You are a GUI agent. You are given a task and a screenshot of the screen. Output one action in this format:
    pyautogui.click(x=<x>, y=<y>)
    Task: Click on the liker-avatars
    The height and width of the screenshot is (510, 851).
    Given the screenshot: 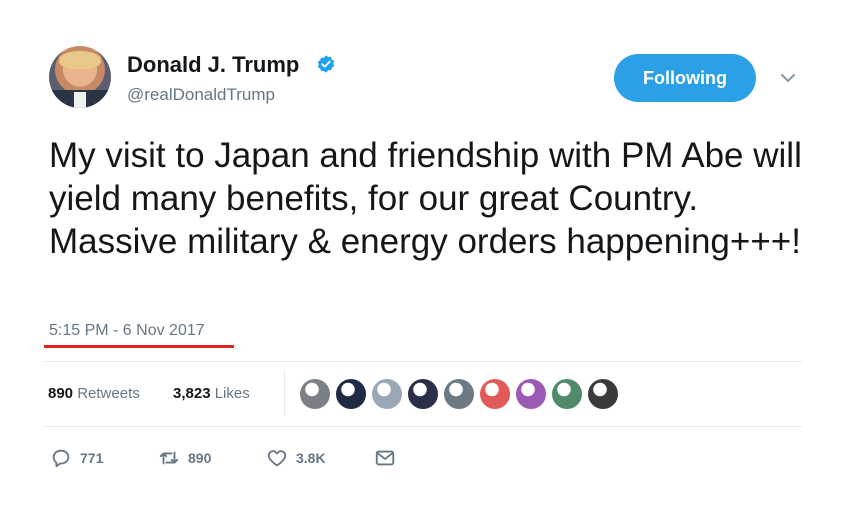 What is the action you would take?
    pyautogui.click(x=460, y=394)
    